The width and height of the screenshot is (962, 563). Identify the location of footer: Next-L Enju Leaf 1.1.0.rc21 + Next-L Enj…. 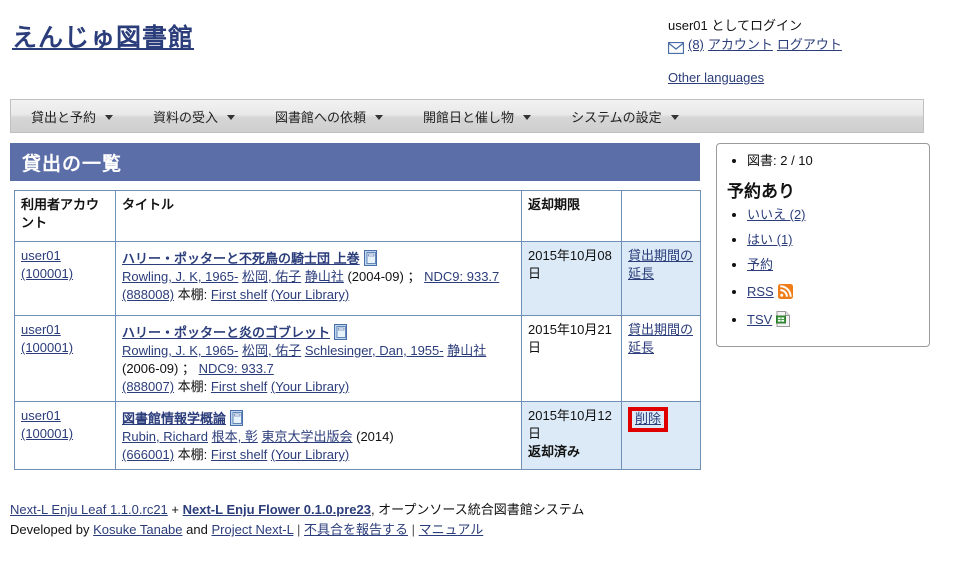
(360, 520).